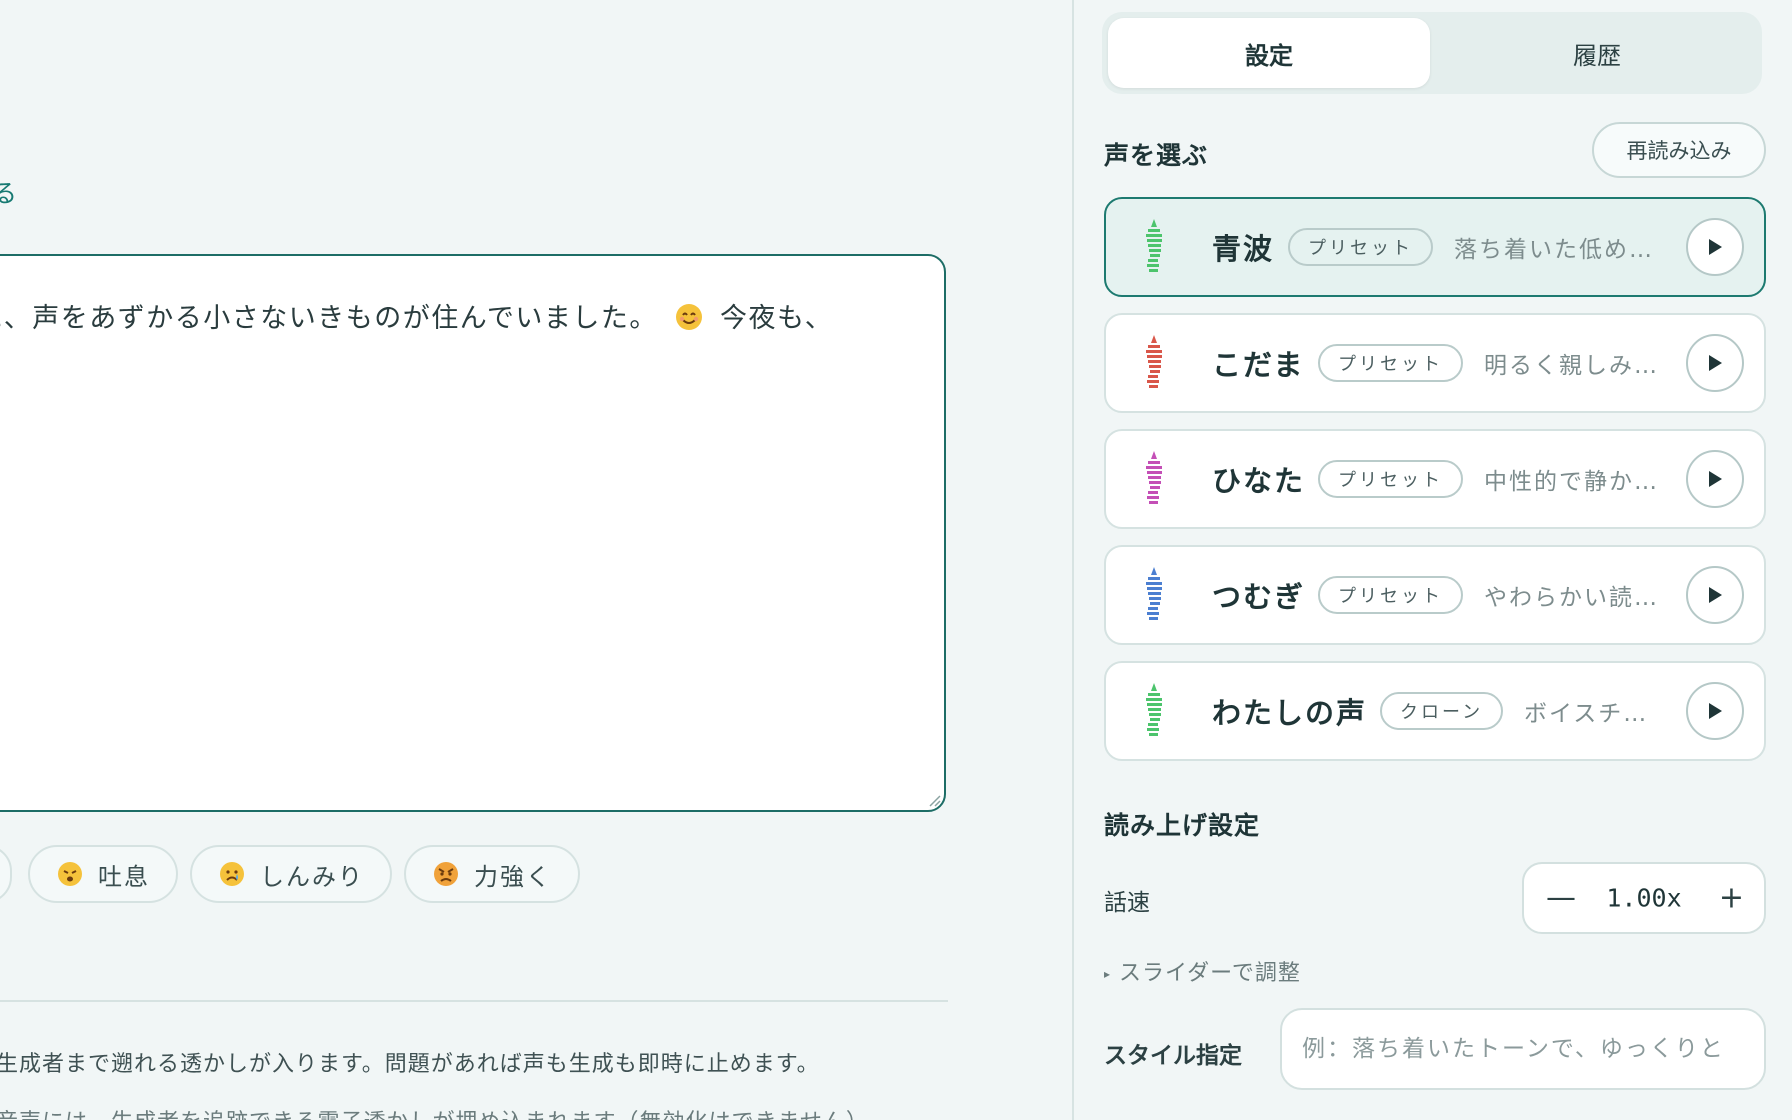 The image size is (1792, 1120). Describe the element at coordinates (103, 874) in the screenshot. I see `emotion-chip-sigh: 吐息` at that location.